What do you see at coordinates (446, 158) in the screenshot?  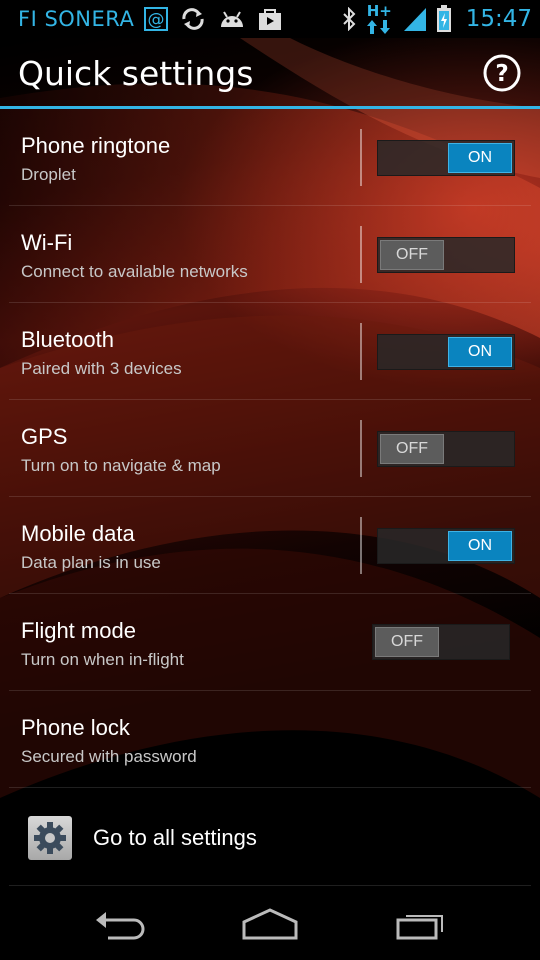 I see `ringtone-toggle: ON` at bounding box center [446, 158].